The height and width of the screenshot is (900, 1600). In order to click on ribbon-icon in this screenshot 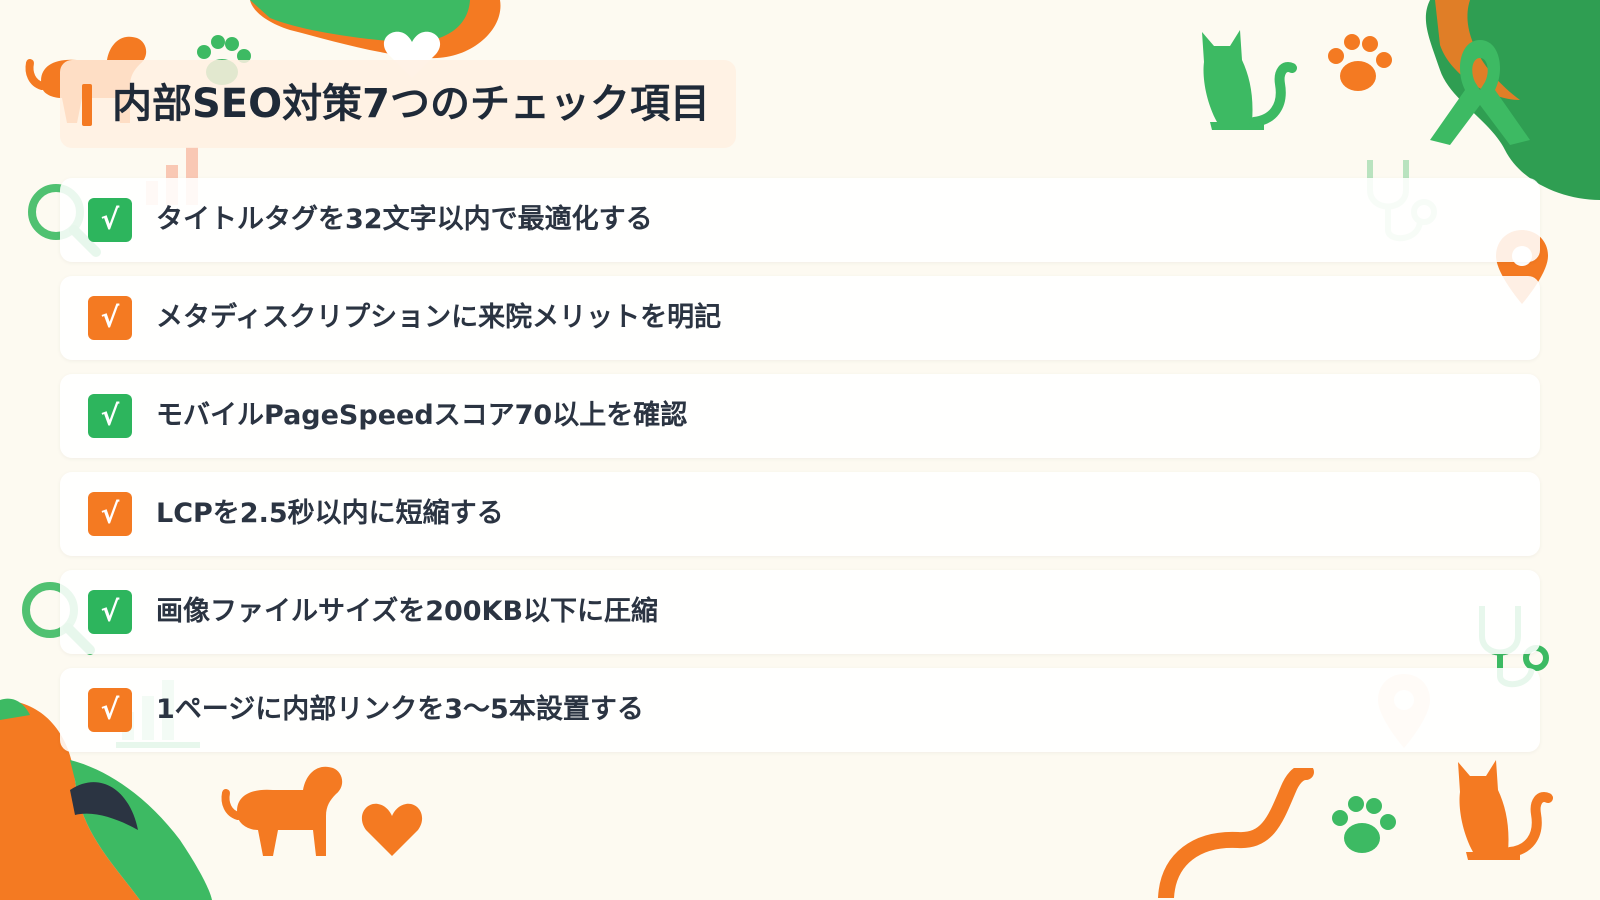, I will do `click(1480, 92)`.